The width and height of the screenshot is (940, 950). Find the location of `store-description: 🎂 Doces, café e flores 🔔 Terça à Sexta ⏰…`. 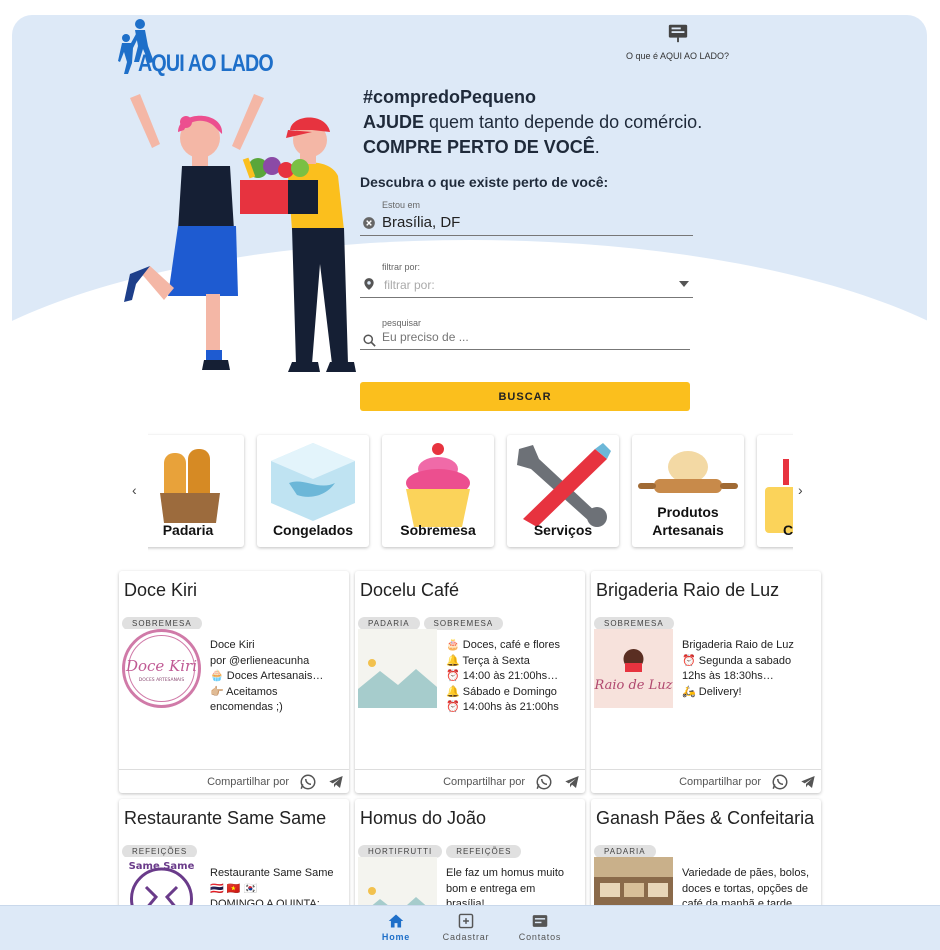

store-description: 🎂 Doces, café e flores 🔔 Terça à Sexta ⏰… is located at coordinates (514, 677).